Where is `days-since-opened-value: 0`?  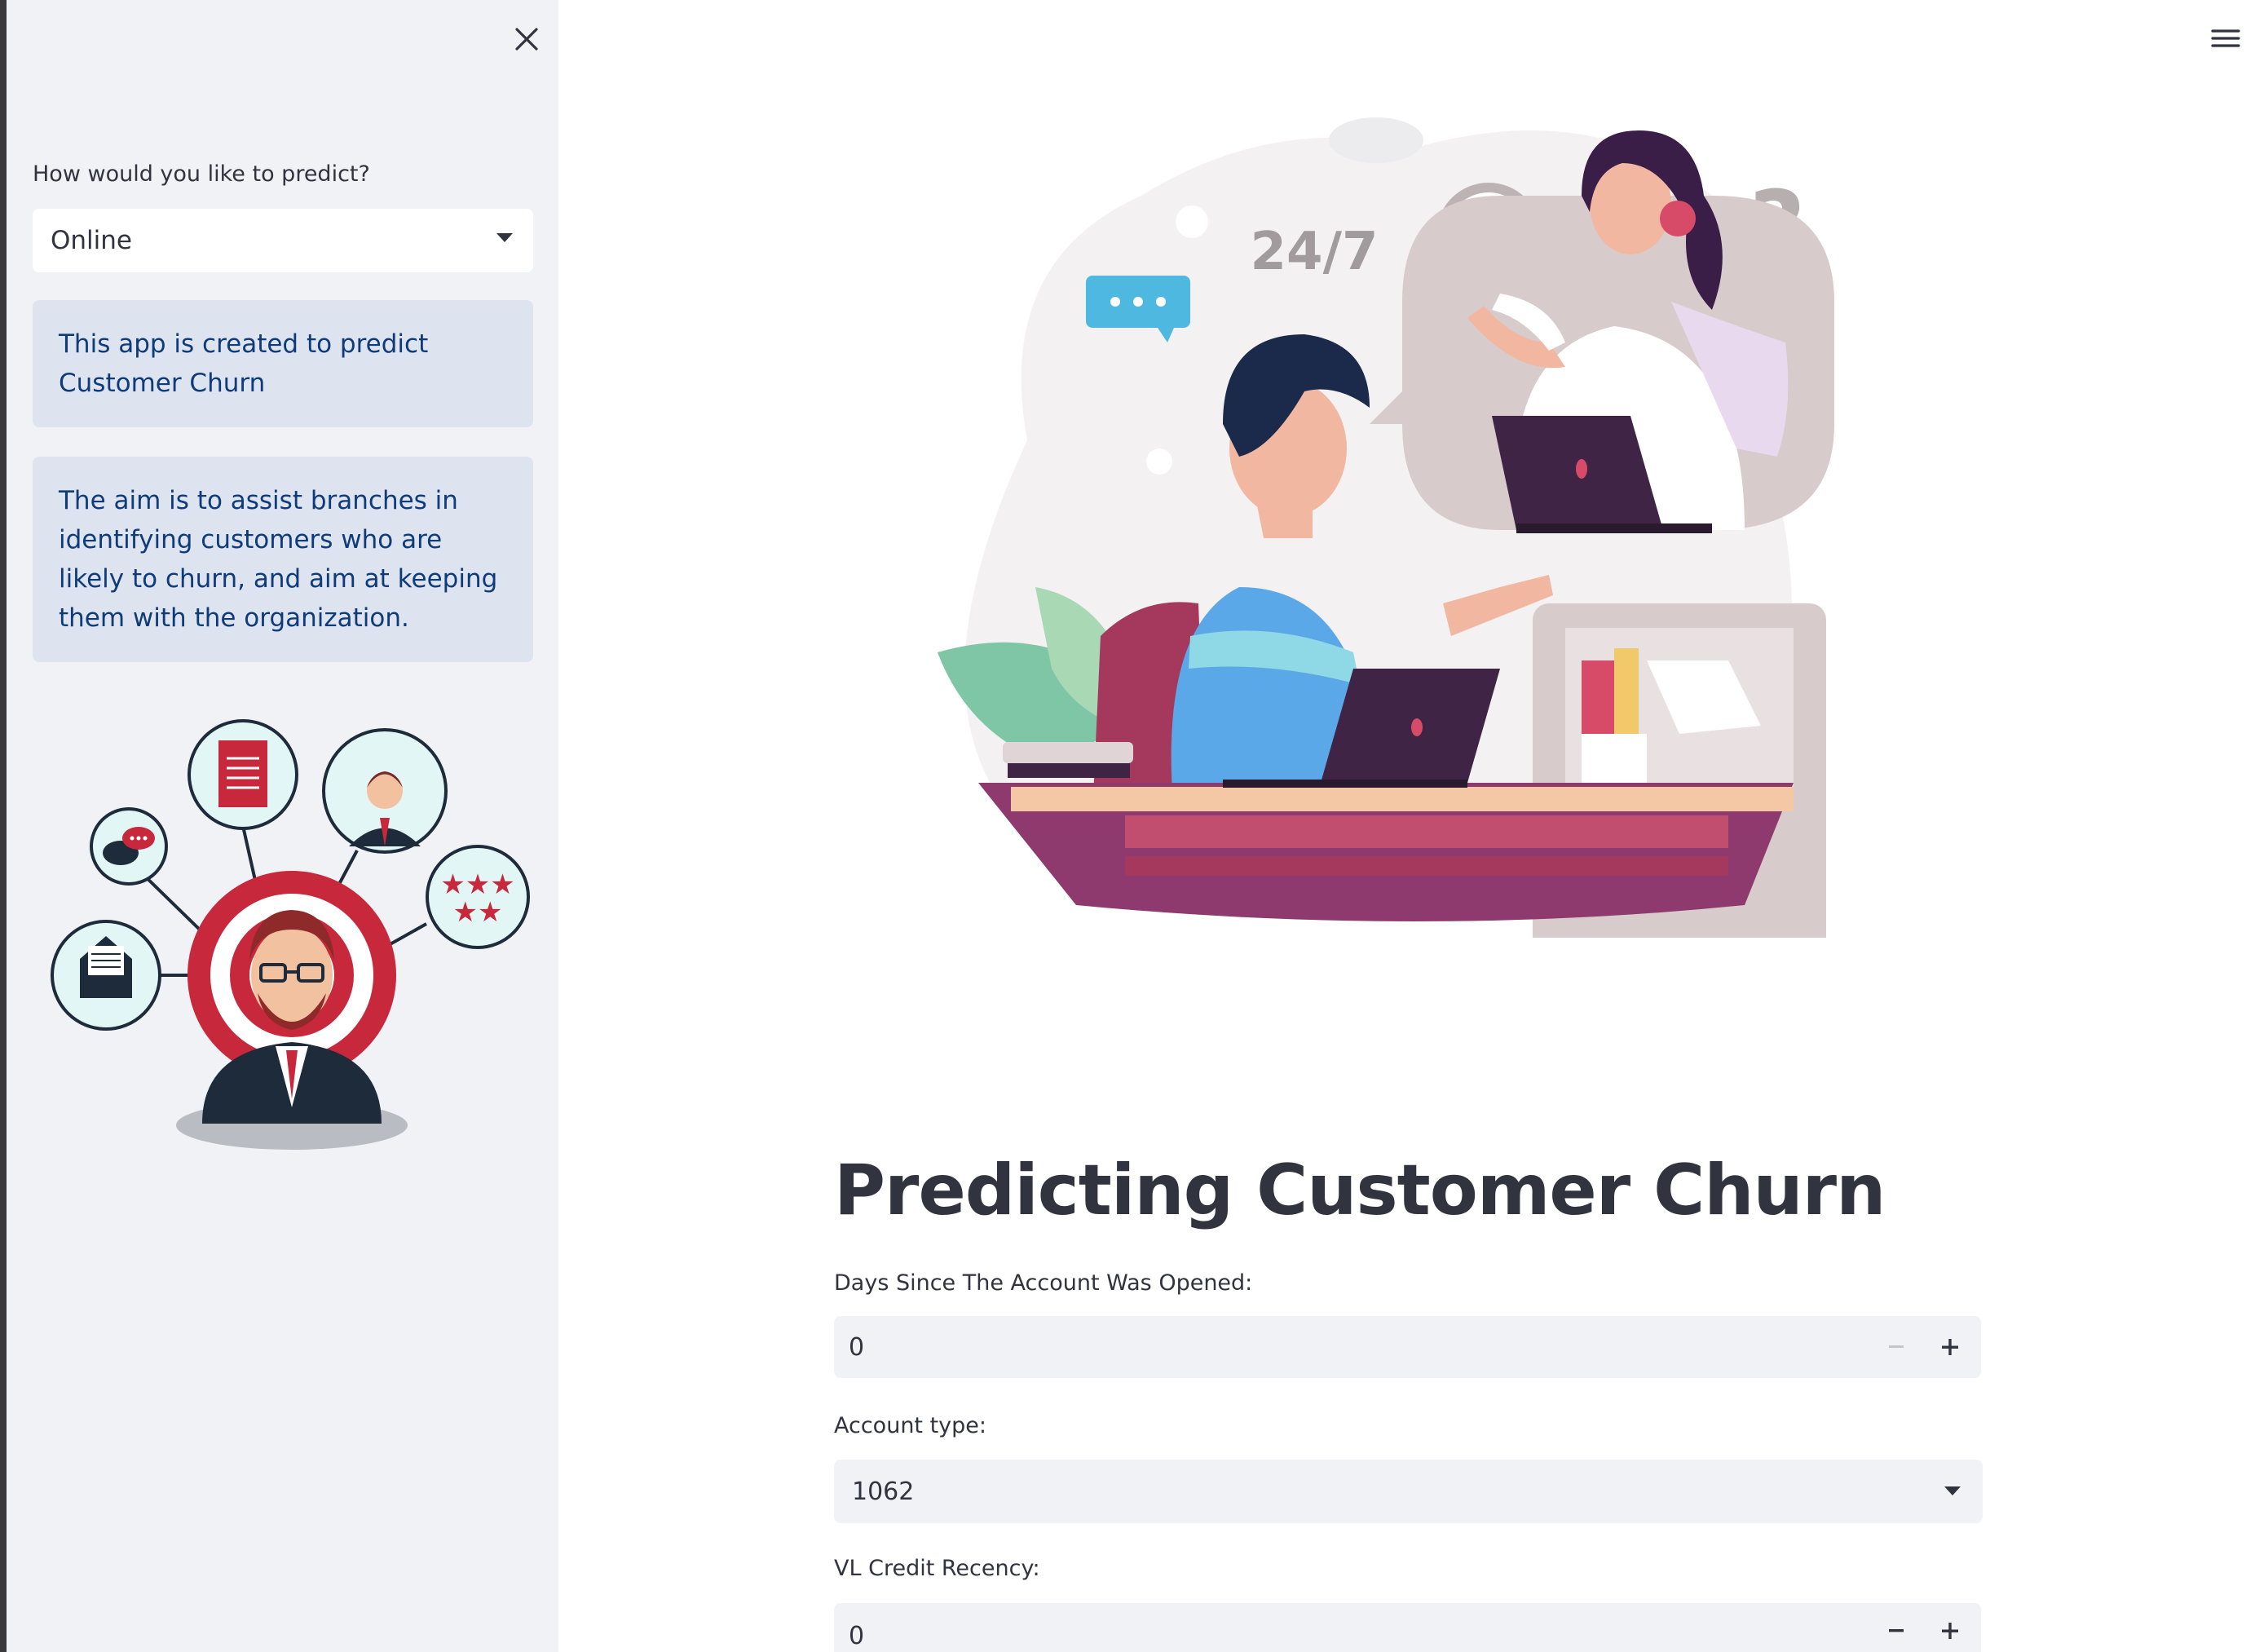
days-since-opened-value: 0 is located at coordinates (857, 1347).